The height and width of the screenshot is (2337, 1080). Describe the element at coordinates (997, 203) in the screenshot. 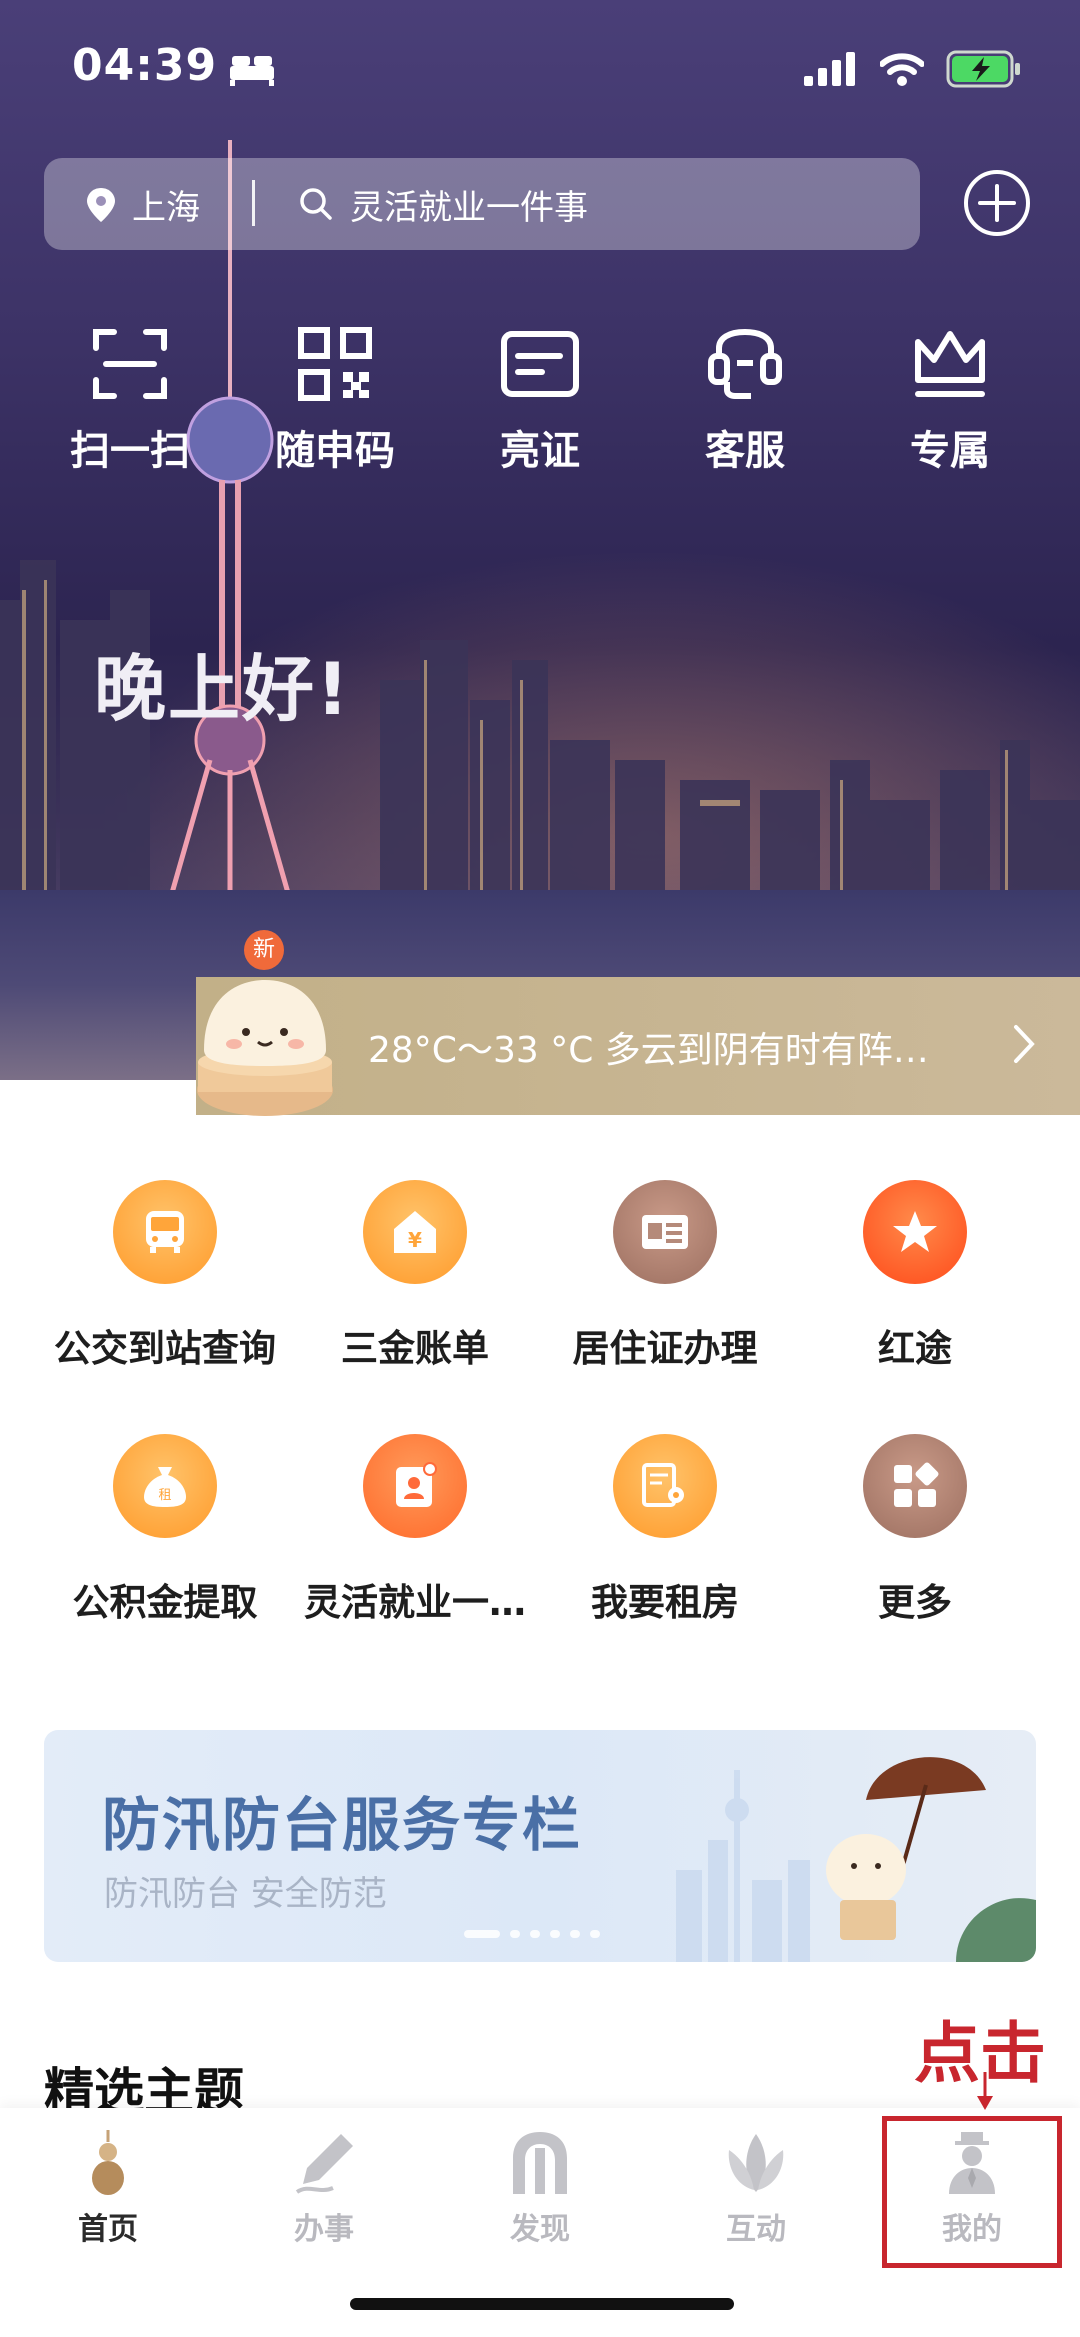

I see `add-plus-icon` at that location.